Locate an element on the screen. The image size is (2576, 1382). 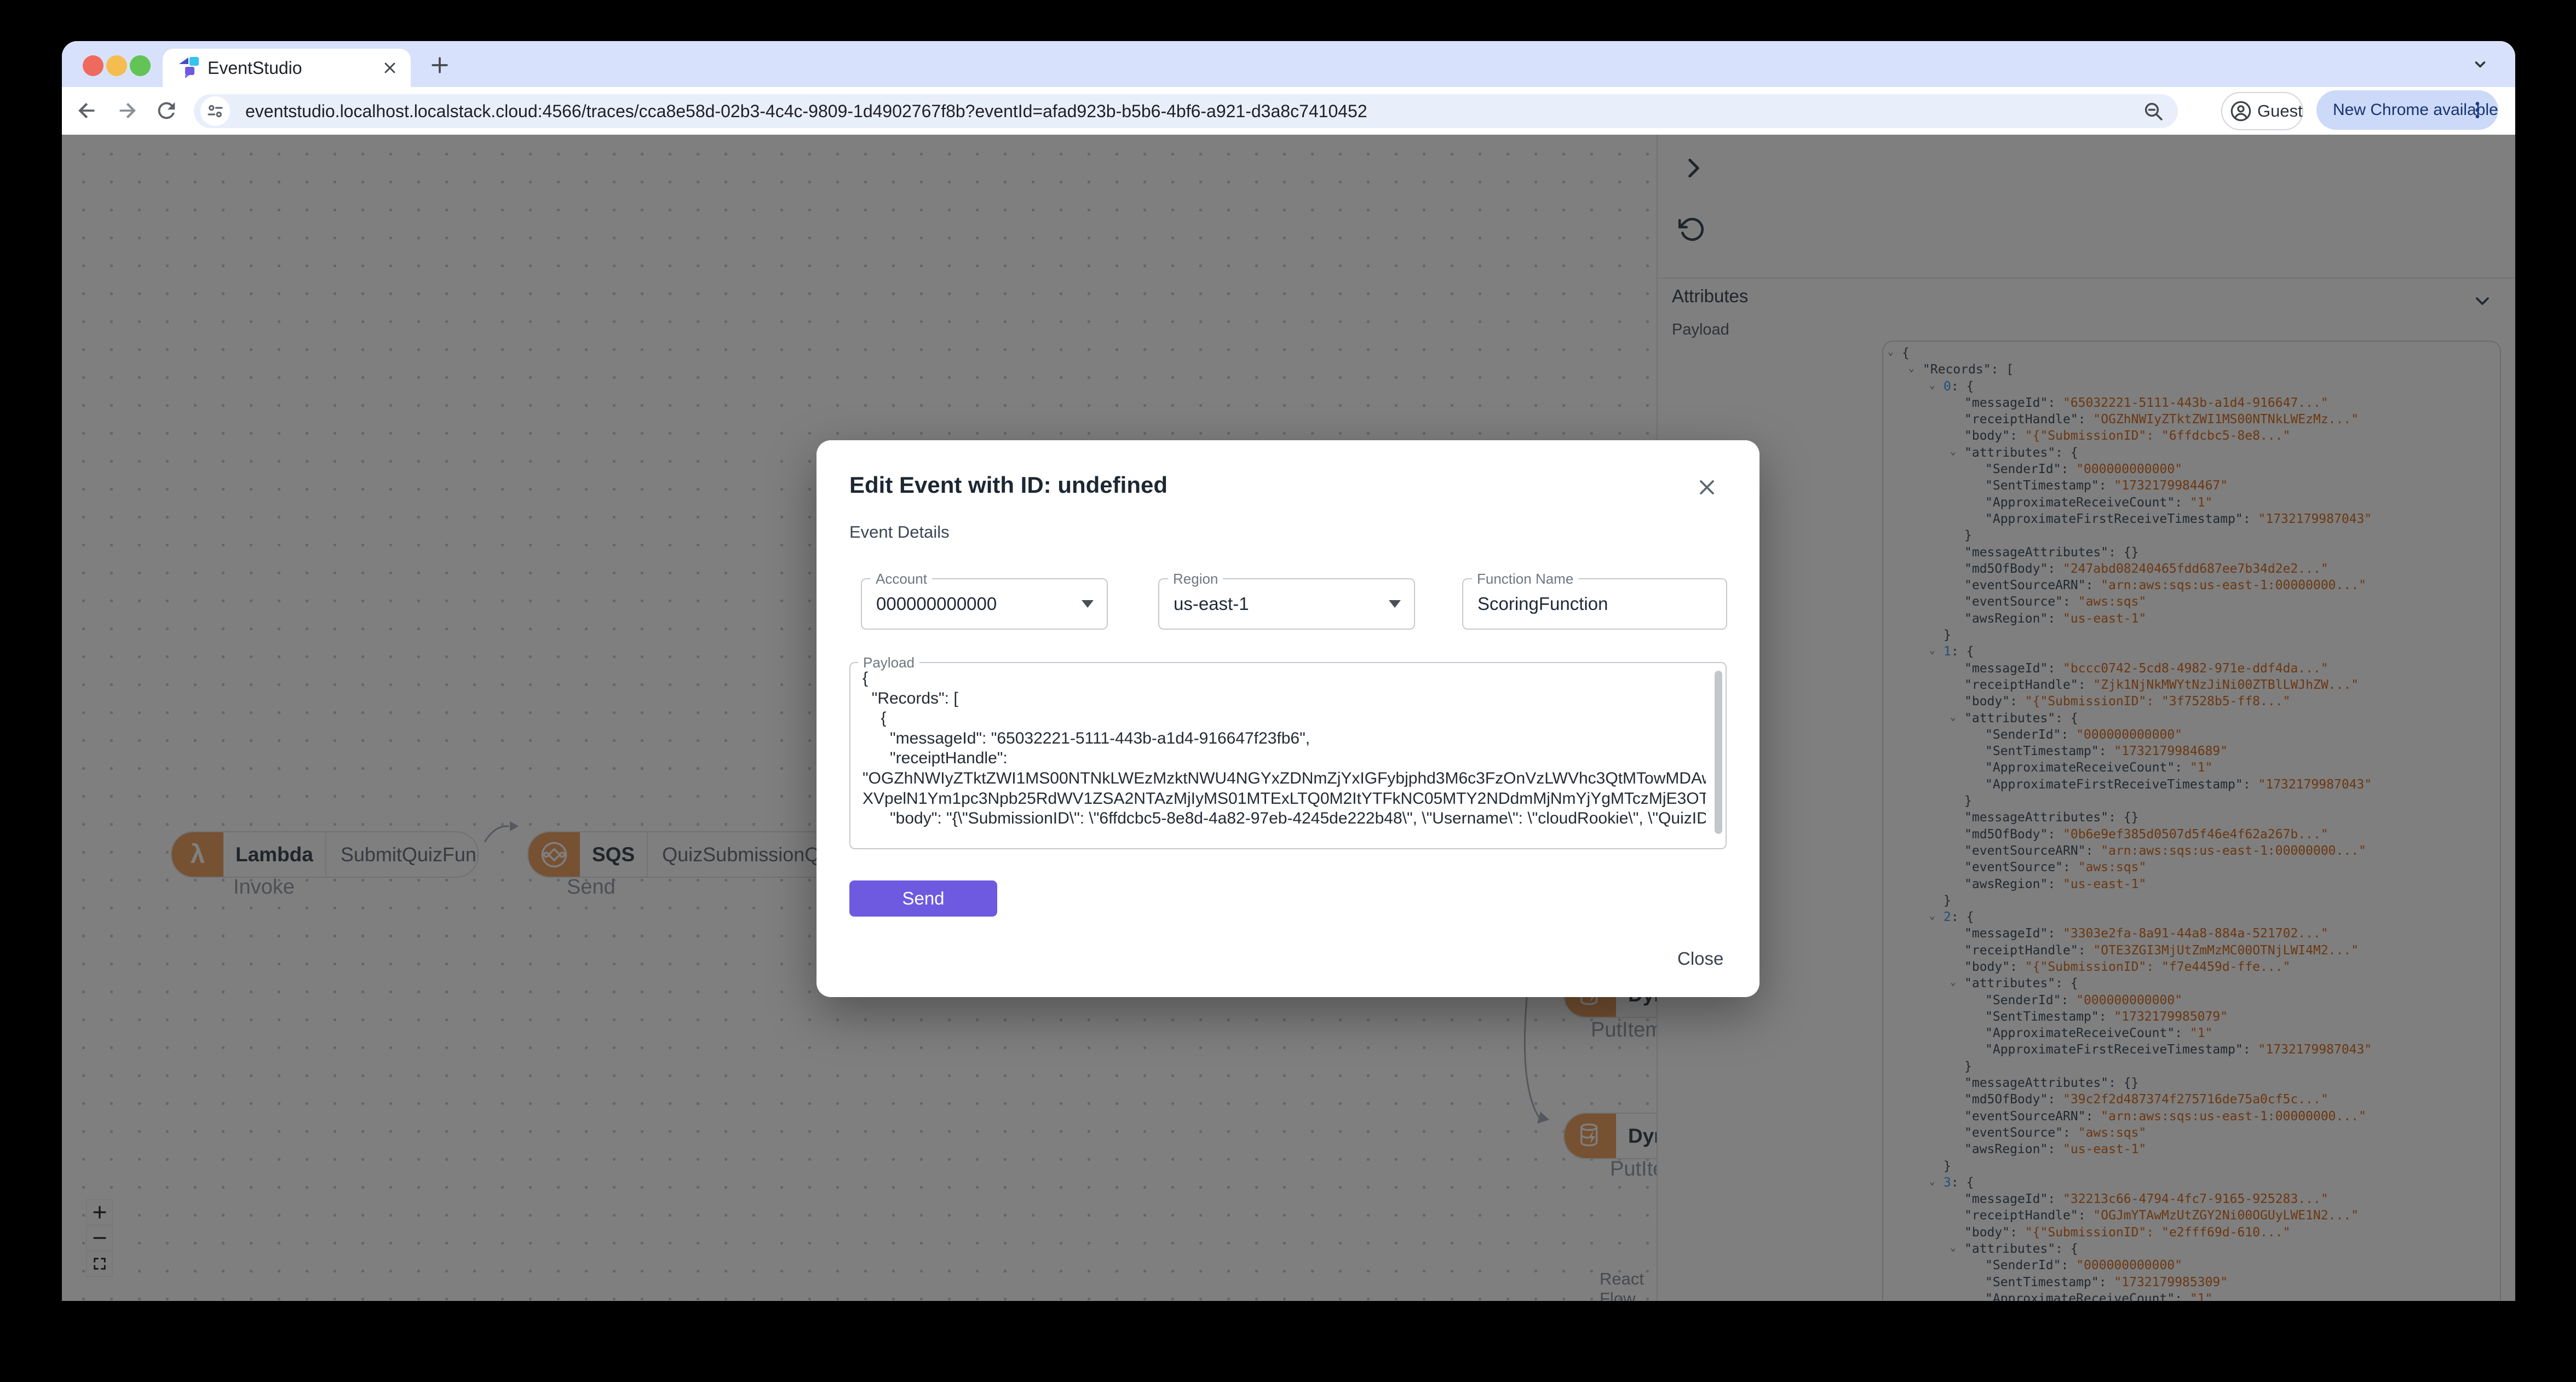
macos-close-button is located at coordinates (93, 65).